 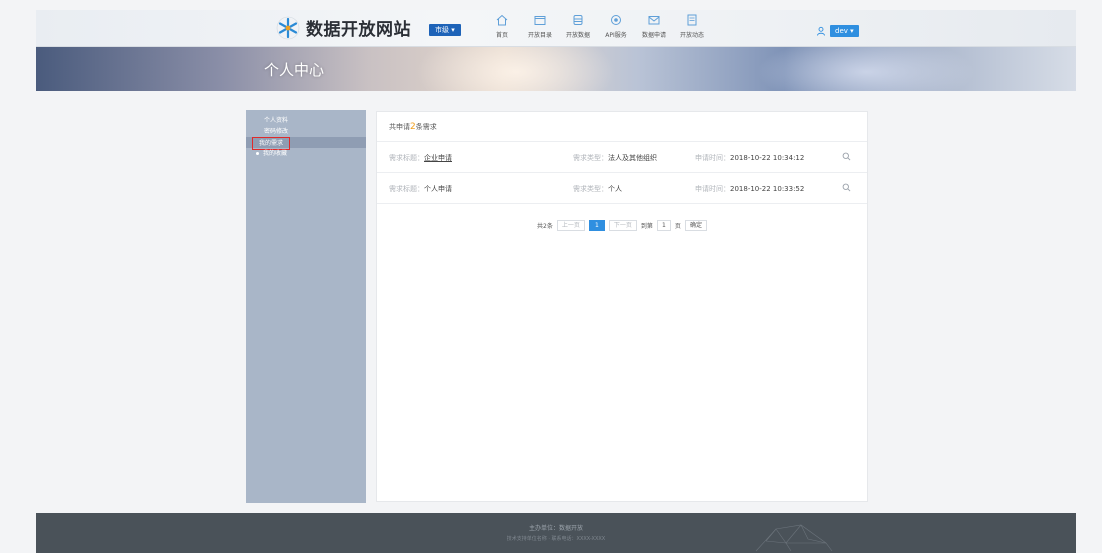 I want to click on request-type-field: 需求类型：法人及其他组织, so click(x=615, y=158).